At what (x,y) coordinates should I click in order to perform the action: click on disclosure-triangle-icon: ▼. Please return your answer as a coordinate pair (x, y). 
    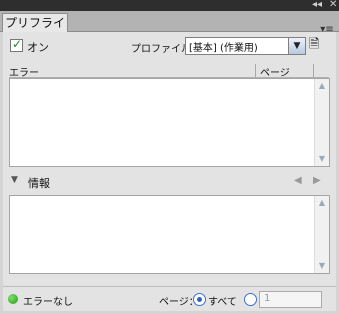
    Looking at the image, I should click on (14, 180).